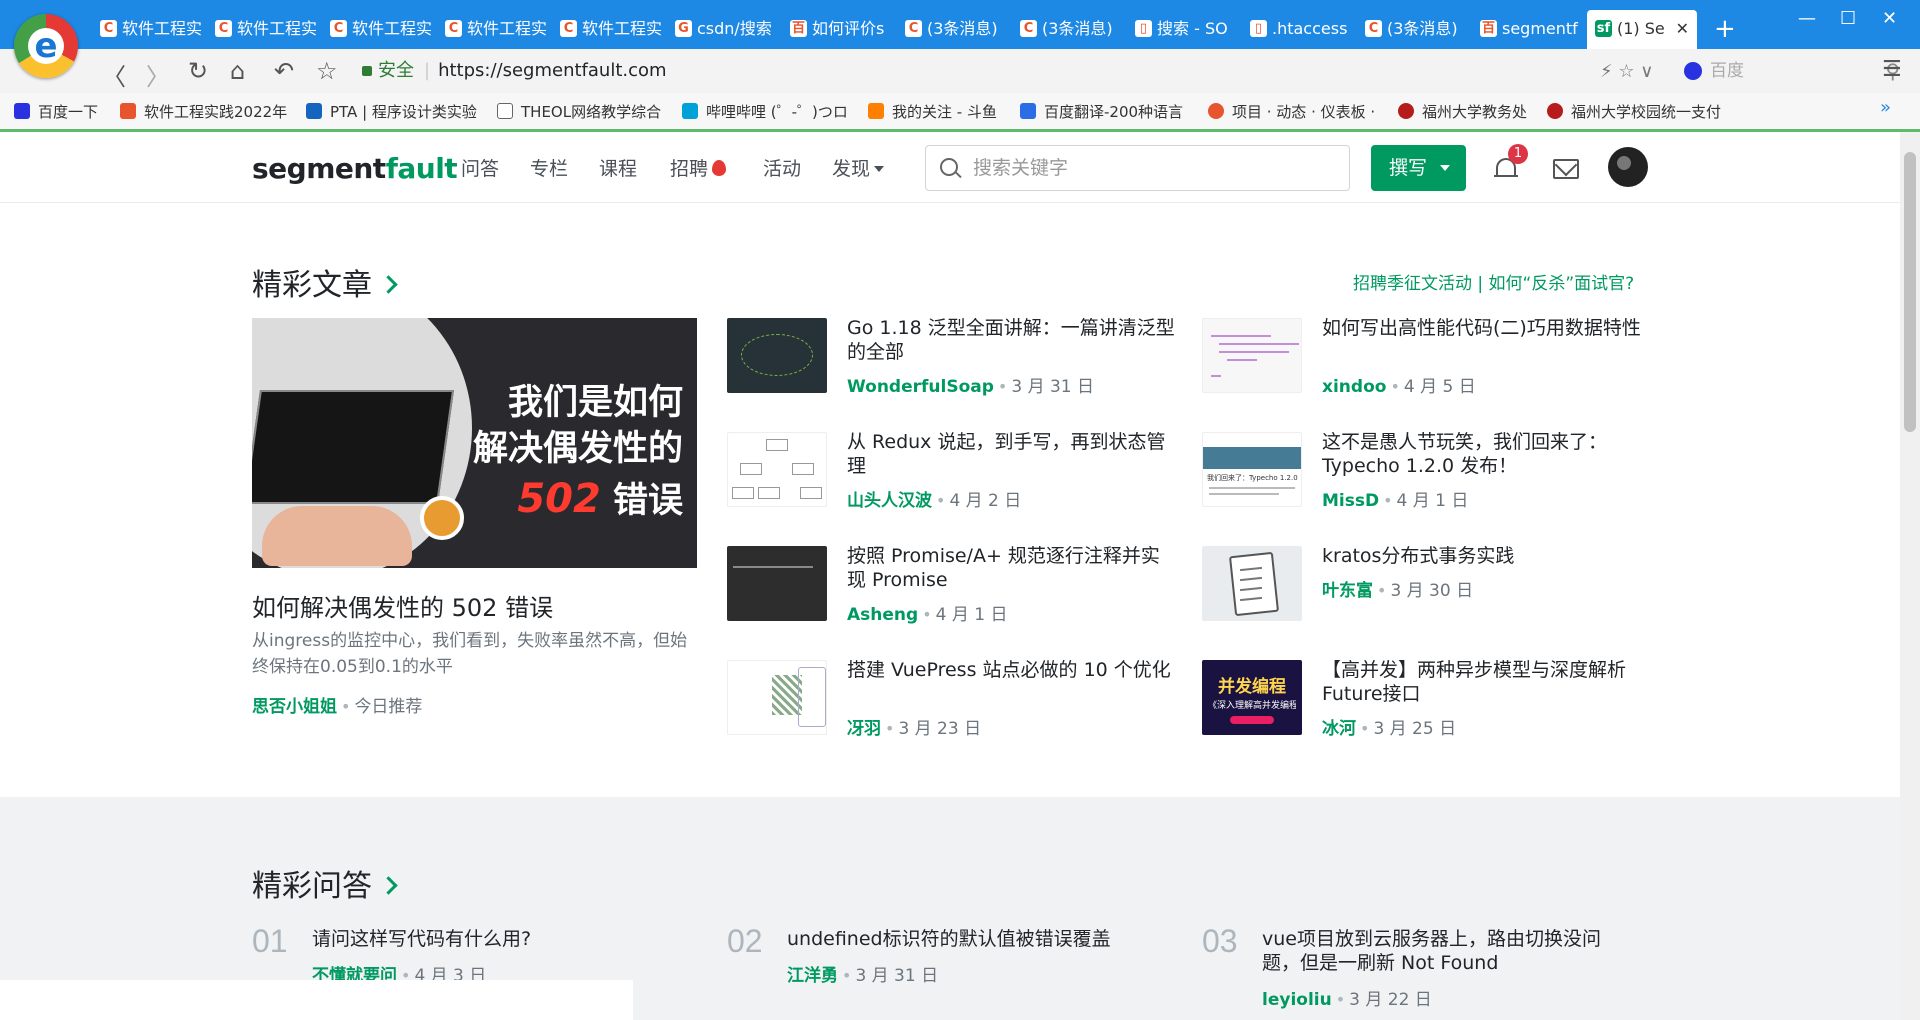  I want to click on nav-qa: 问答, so click(480, 167).